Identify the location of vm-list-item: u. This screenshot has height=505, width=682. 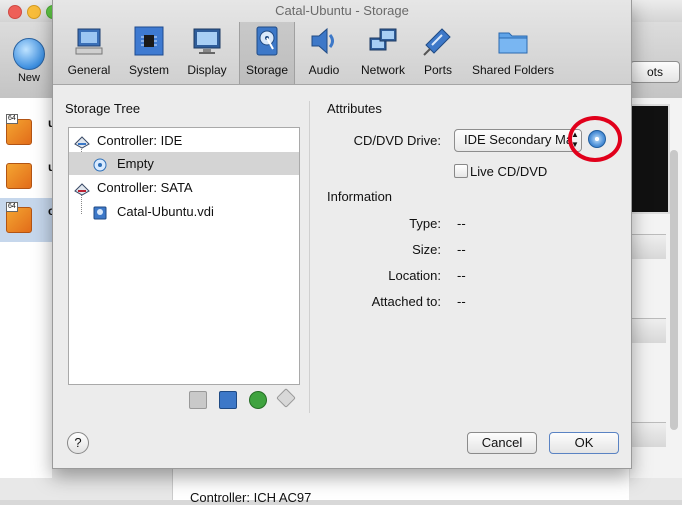
(27, 176).